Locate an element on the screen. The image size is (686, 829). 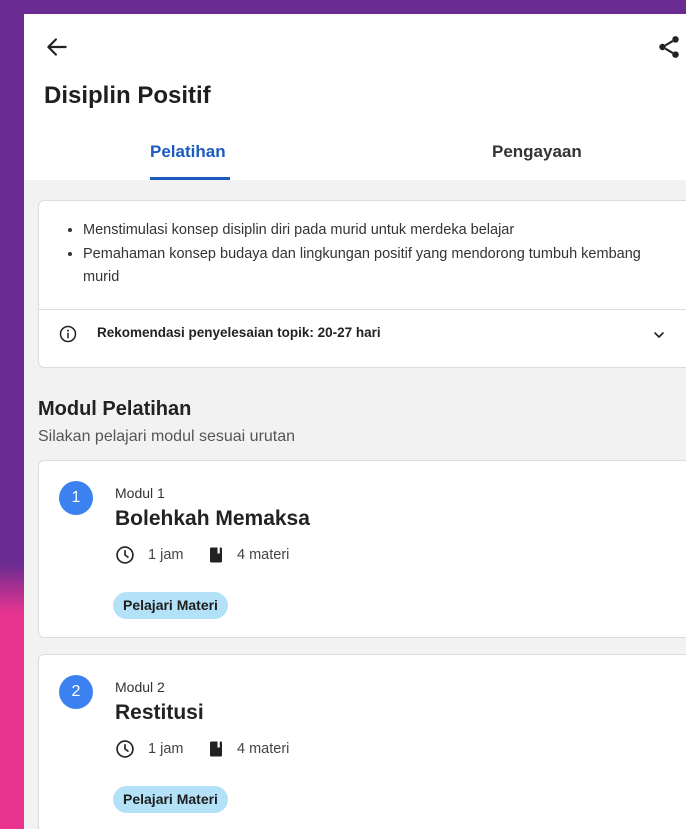
active-tab-indicator is located at coordinates (190, 178).